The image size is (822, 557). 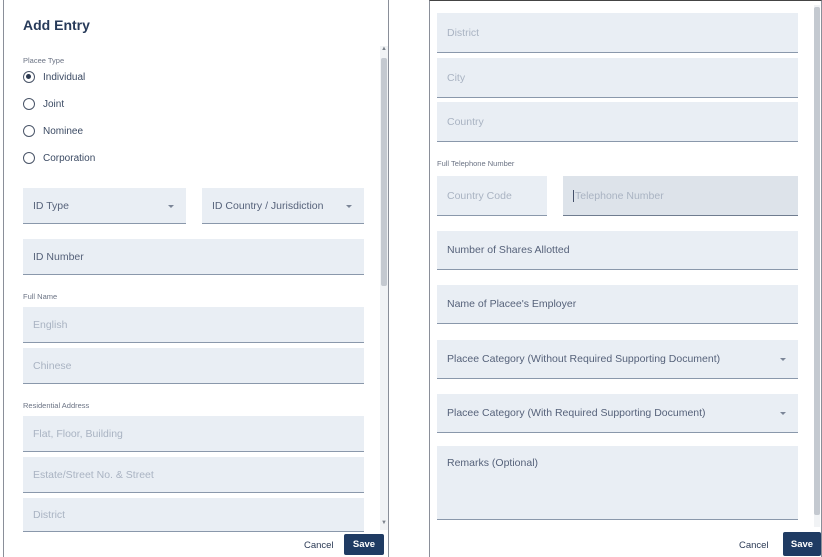 What do you see at coordinates (63, 131) in the screenshot?
I see `radio-label: Nominee` at bounding box center [63, 131].